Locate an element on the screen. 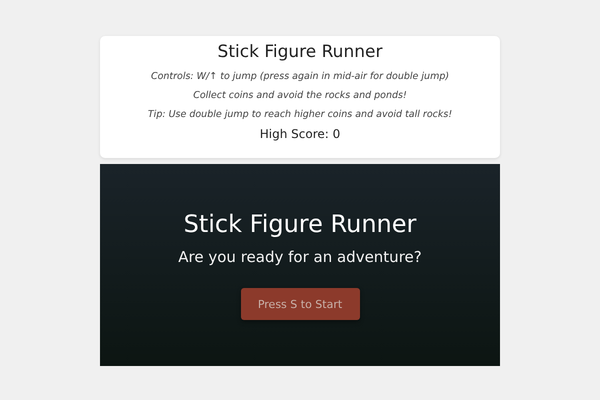 Image resolution: width=600 pixels, height=400 pixels. game-title: Stick Figure Runner is located at coordinates (300, 224).